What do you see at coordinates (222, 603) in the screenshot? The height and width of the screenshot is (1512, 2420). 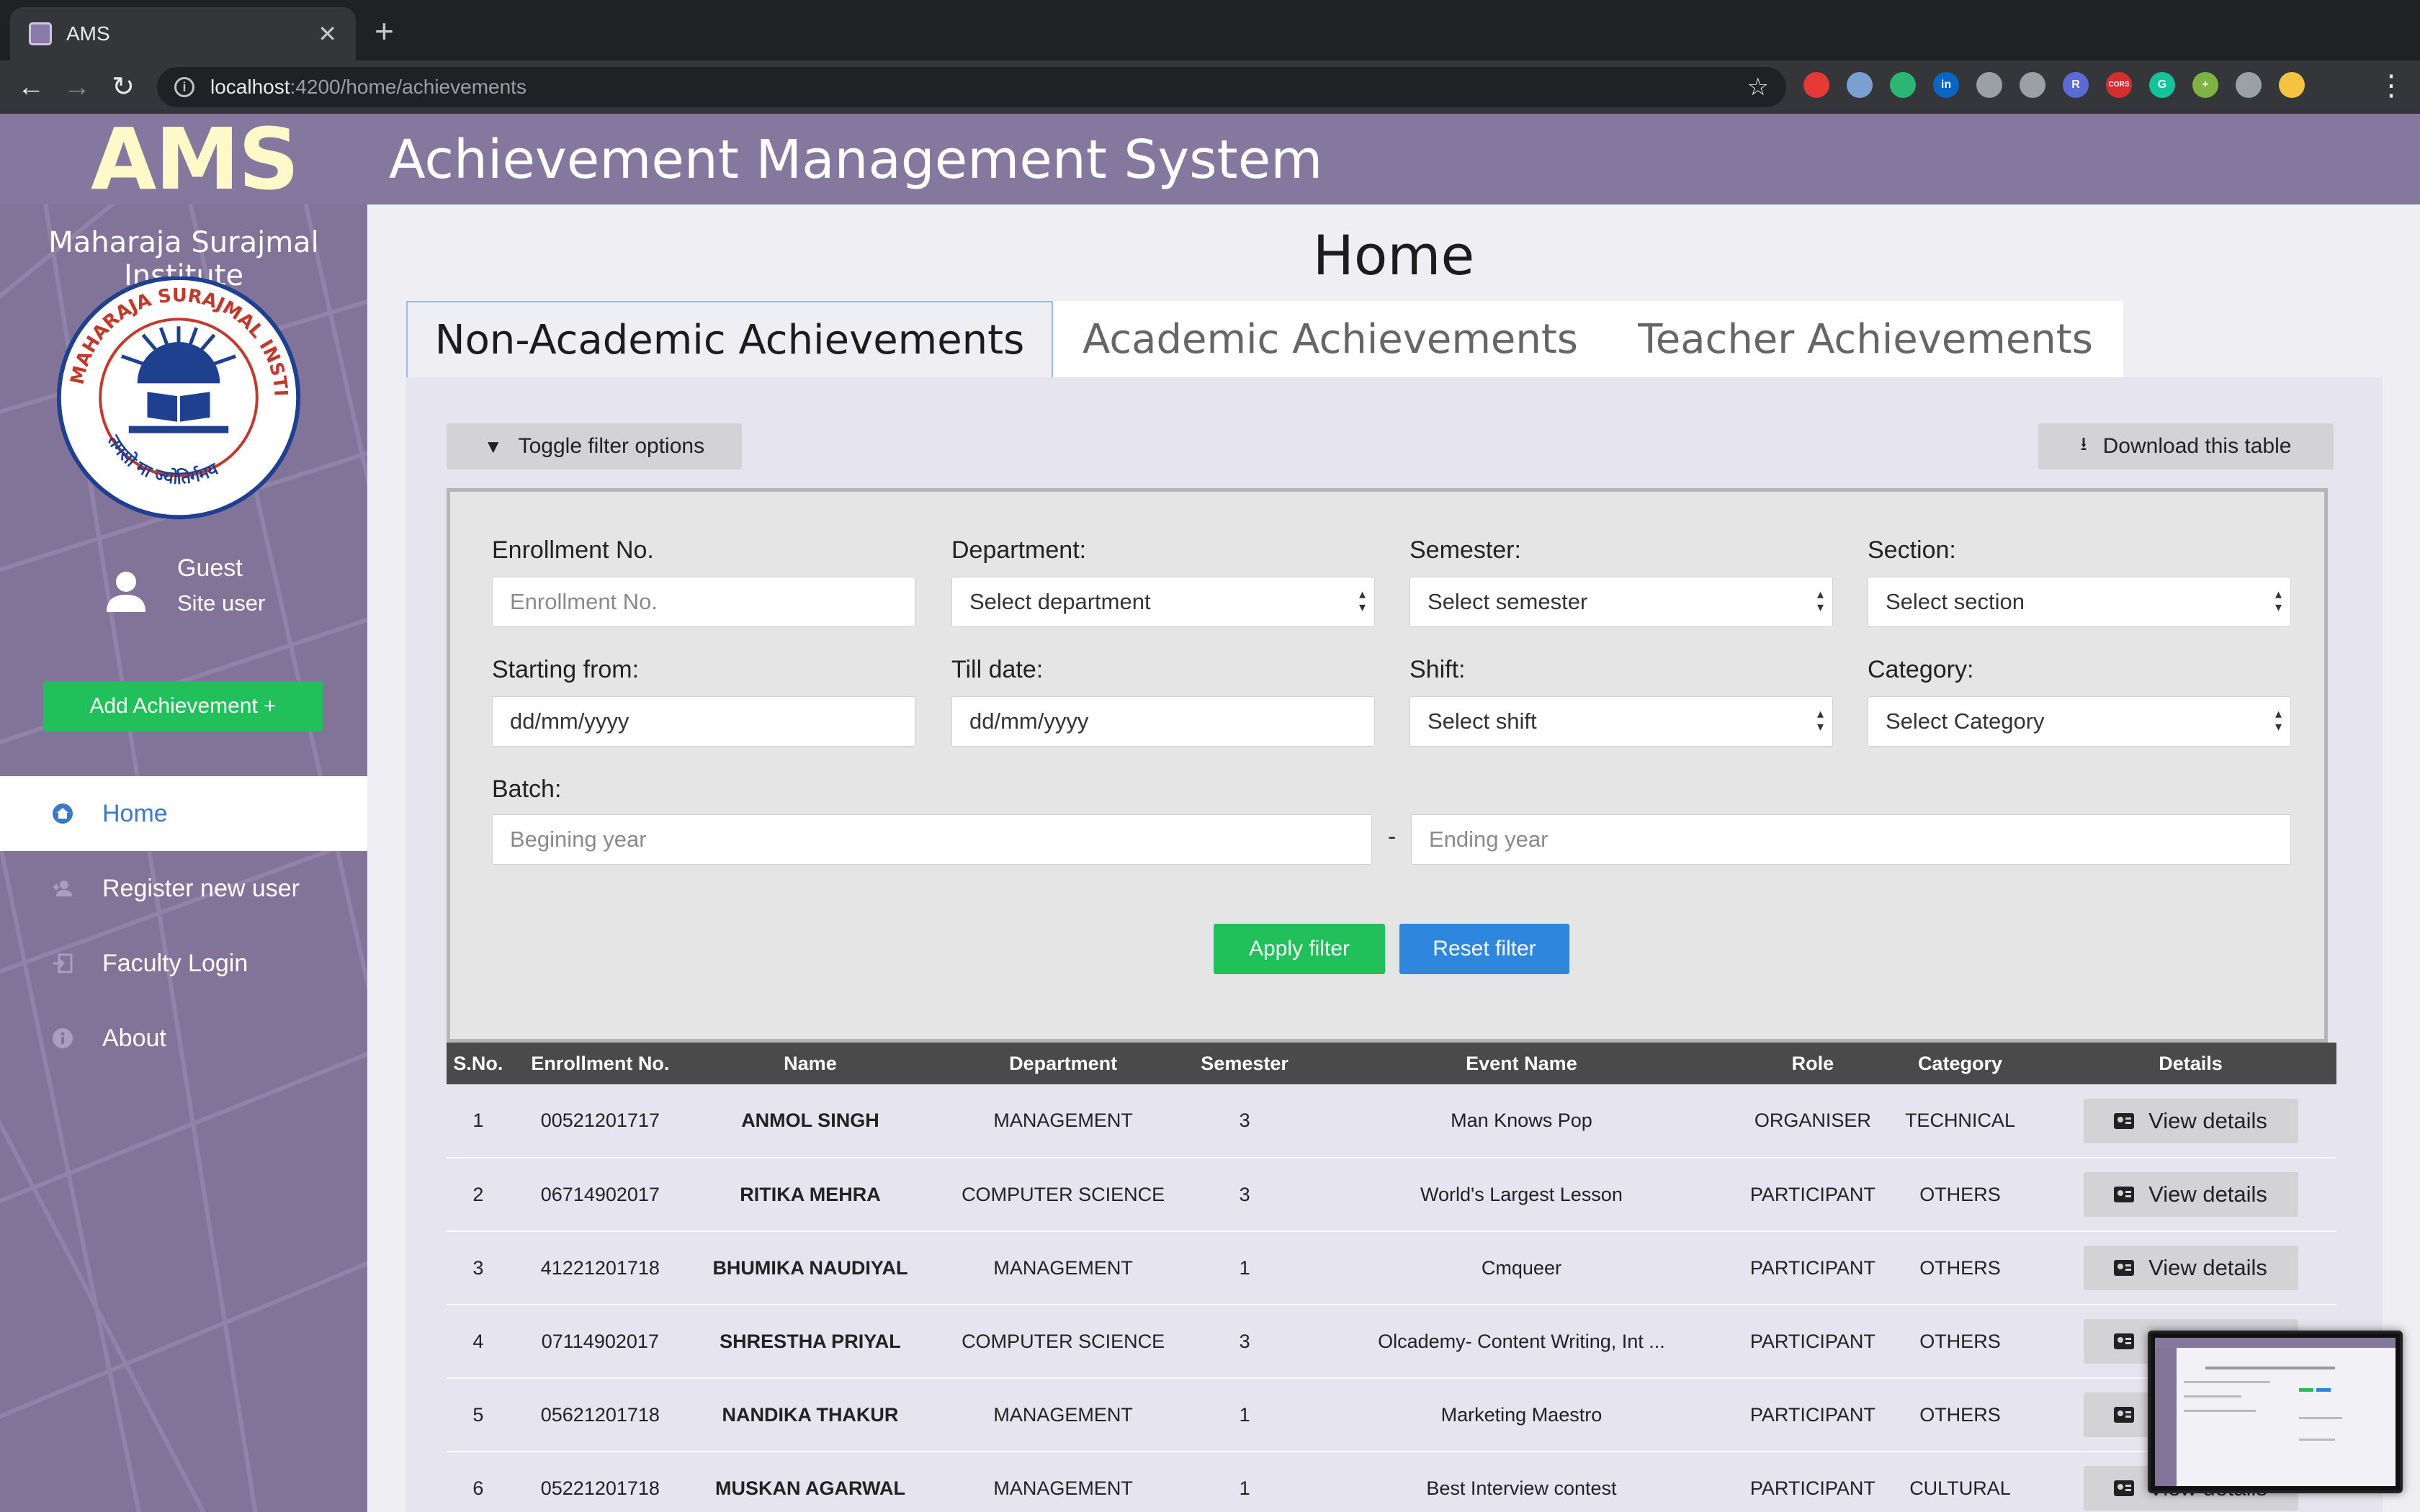 I see `user-role: Site user` at bounding box center [222, 603].